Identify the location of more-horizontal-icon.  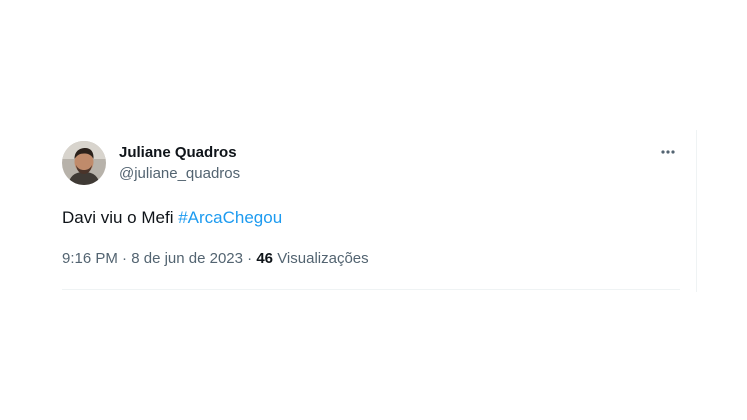
(668, 152).